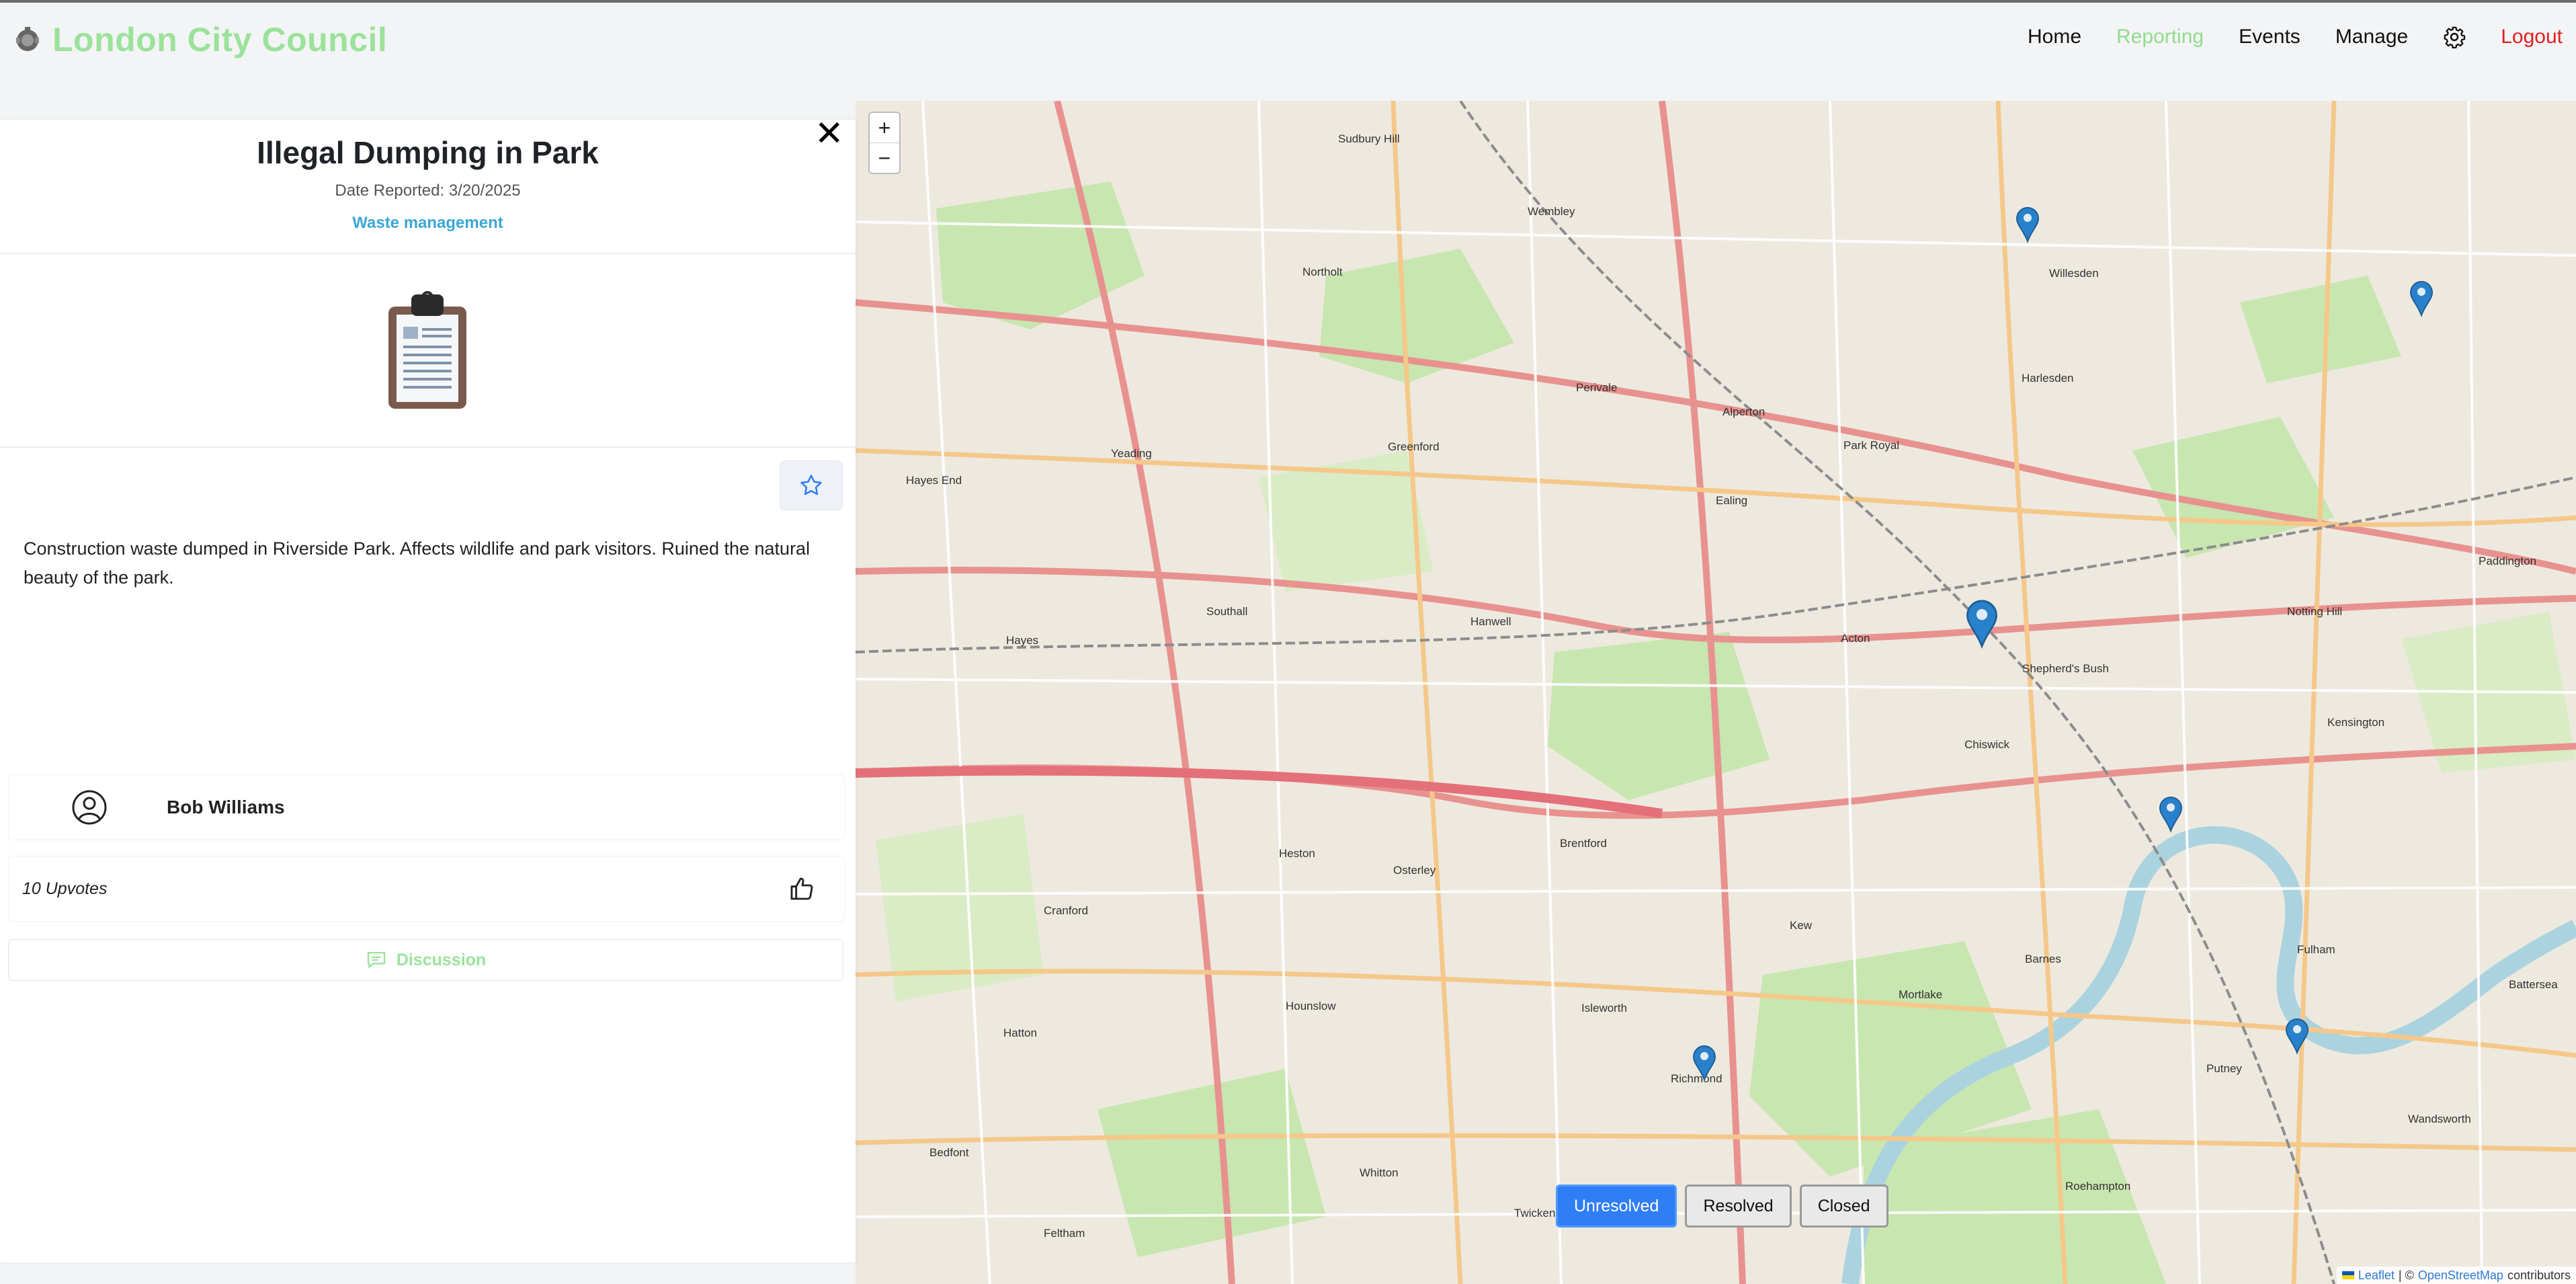 This screenshot has width=2576, height=1284. Describe the element at coordinates (1414, 446) in the screenshot. I see `place-label: Greenford` at that location.